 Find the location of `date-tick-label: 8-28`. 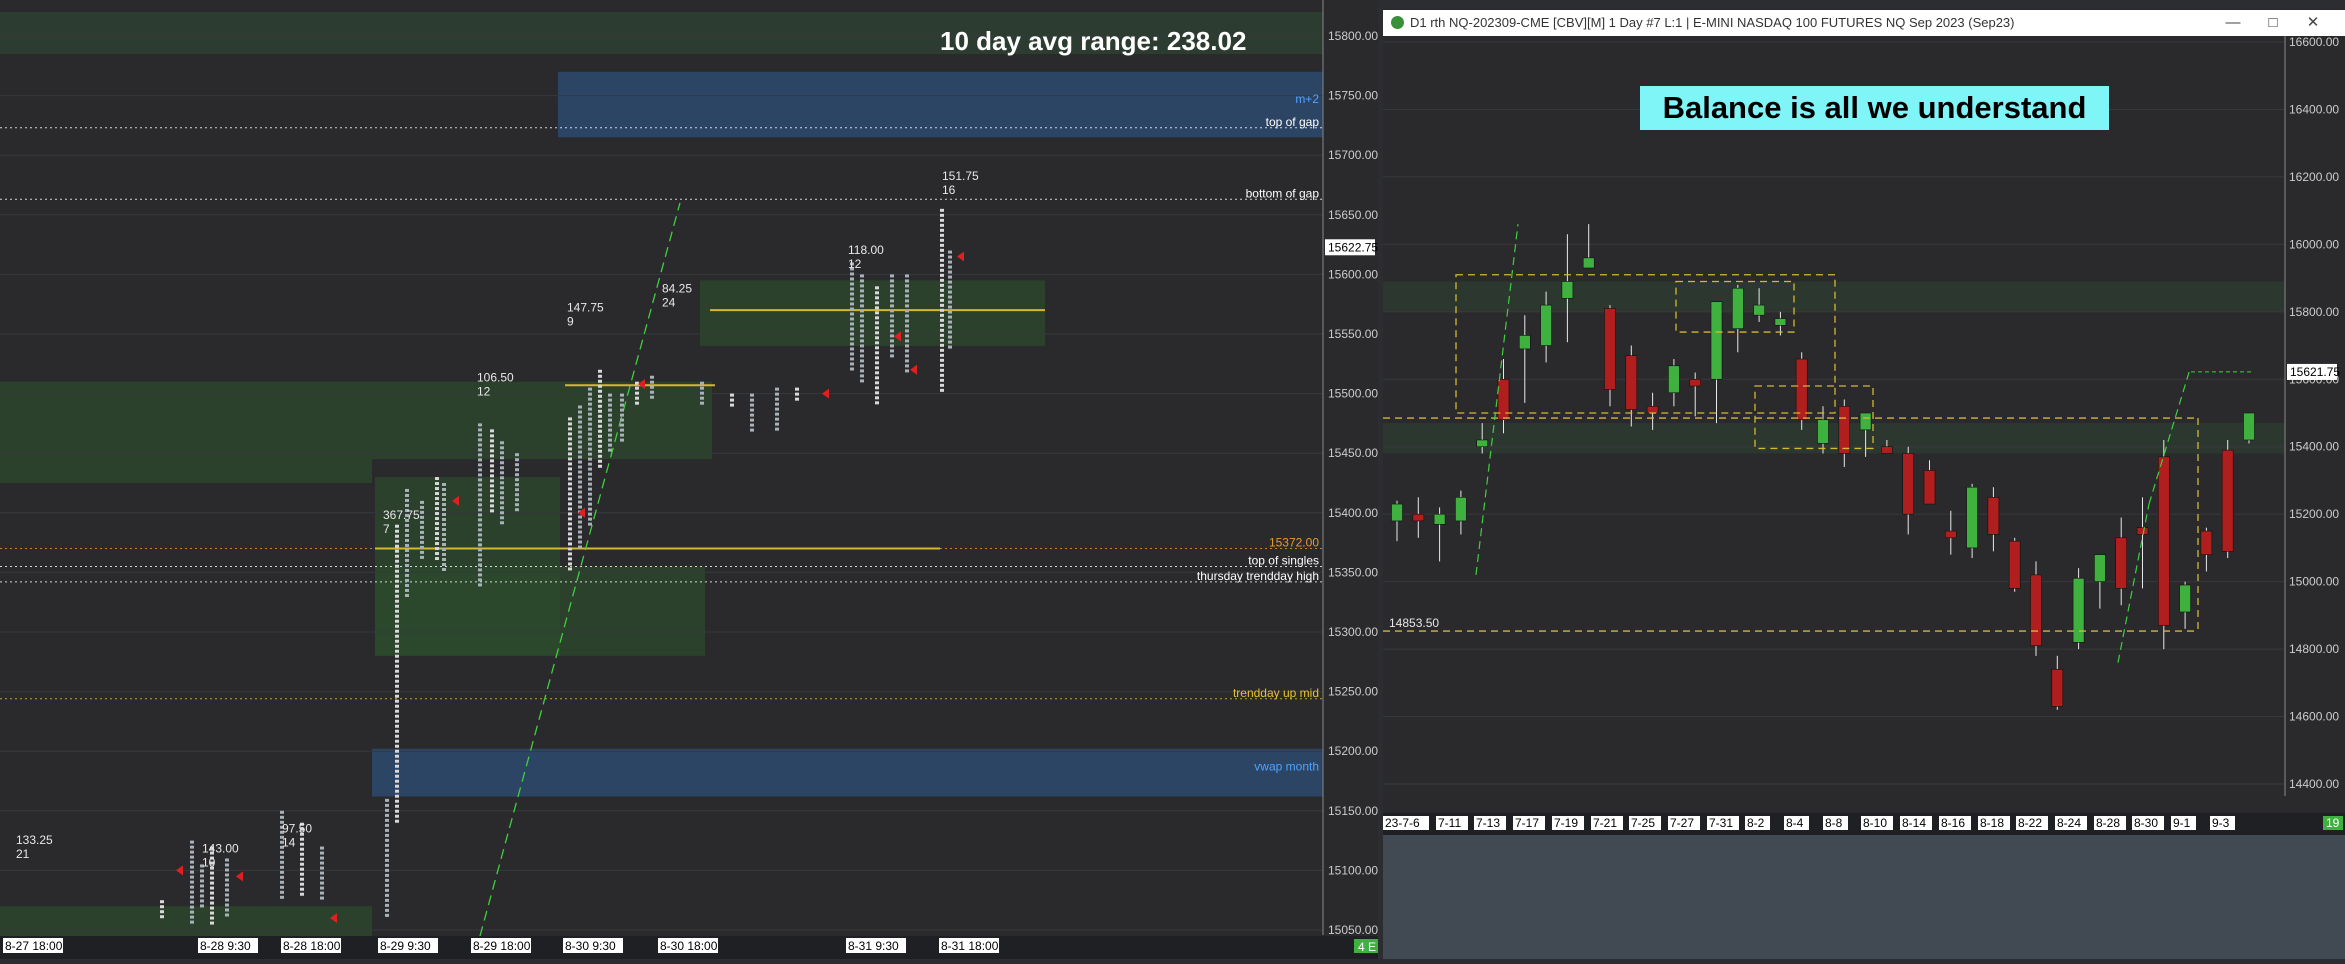

date-tick-label: 8-28 is located at coordinates (2108, 823).